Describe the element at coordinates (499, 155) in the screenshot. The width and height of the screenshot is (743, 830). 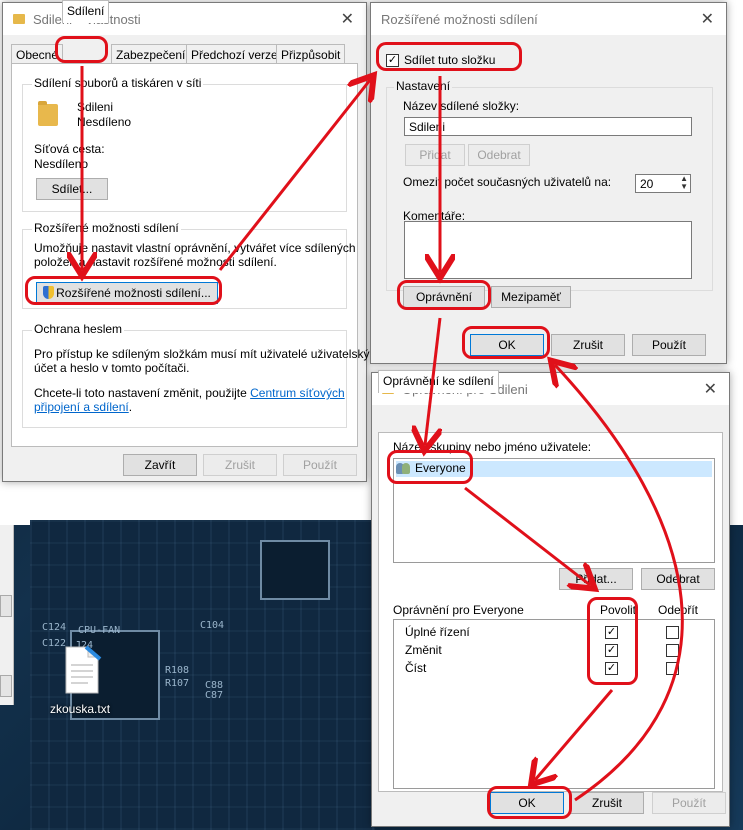
I see `remove-share-button: Odebrat` at that location.